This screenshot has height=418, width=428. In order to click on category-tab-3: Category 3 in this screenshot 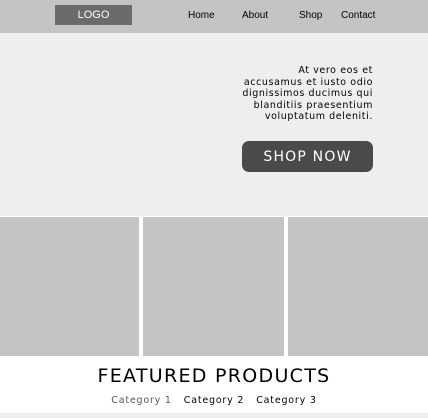, I will do `click(286, 400)`.